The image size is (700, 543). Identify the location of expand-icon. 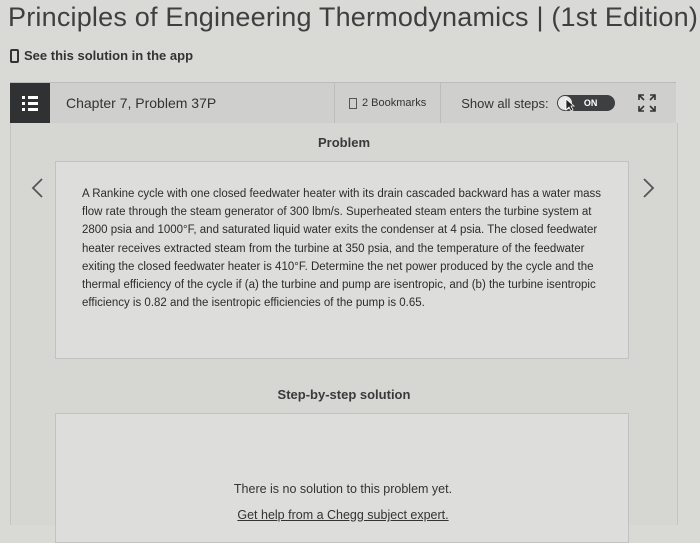
(647, 103).